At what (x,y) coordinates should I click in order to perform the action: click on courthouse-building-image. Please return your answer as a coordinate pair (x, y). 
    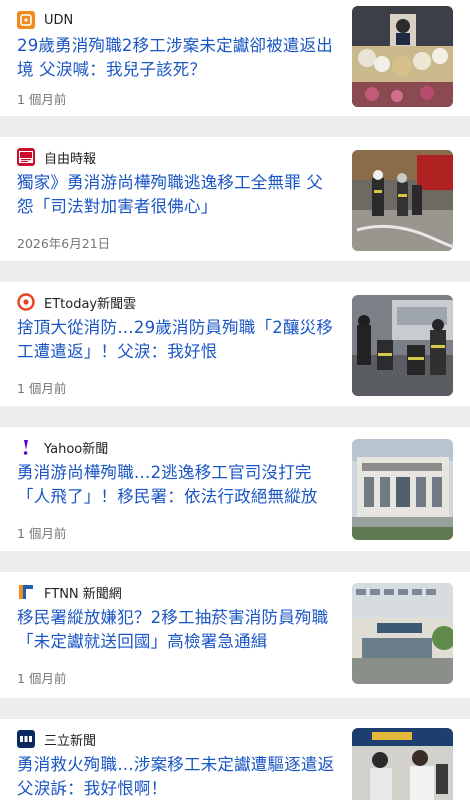
    Looking at the image, I should click on (402, 489).